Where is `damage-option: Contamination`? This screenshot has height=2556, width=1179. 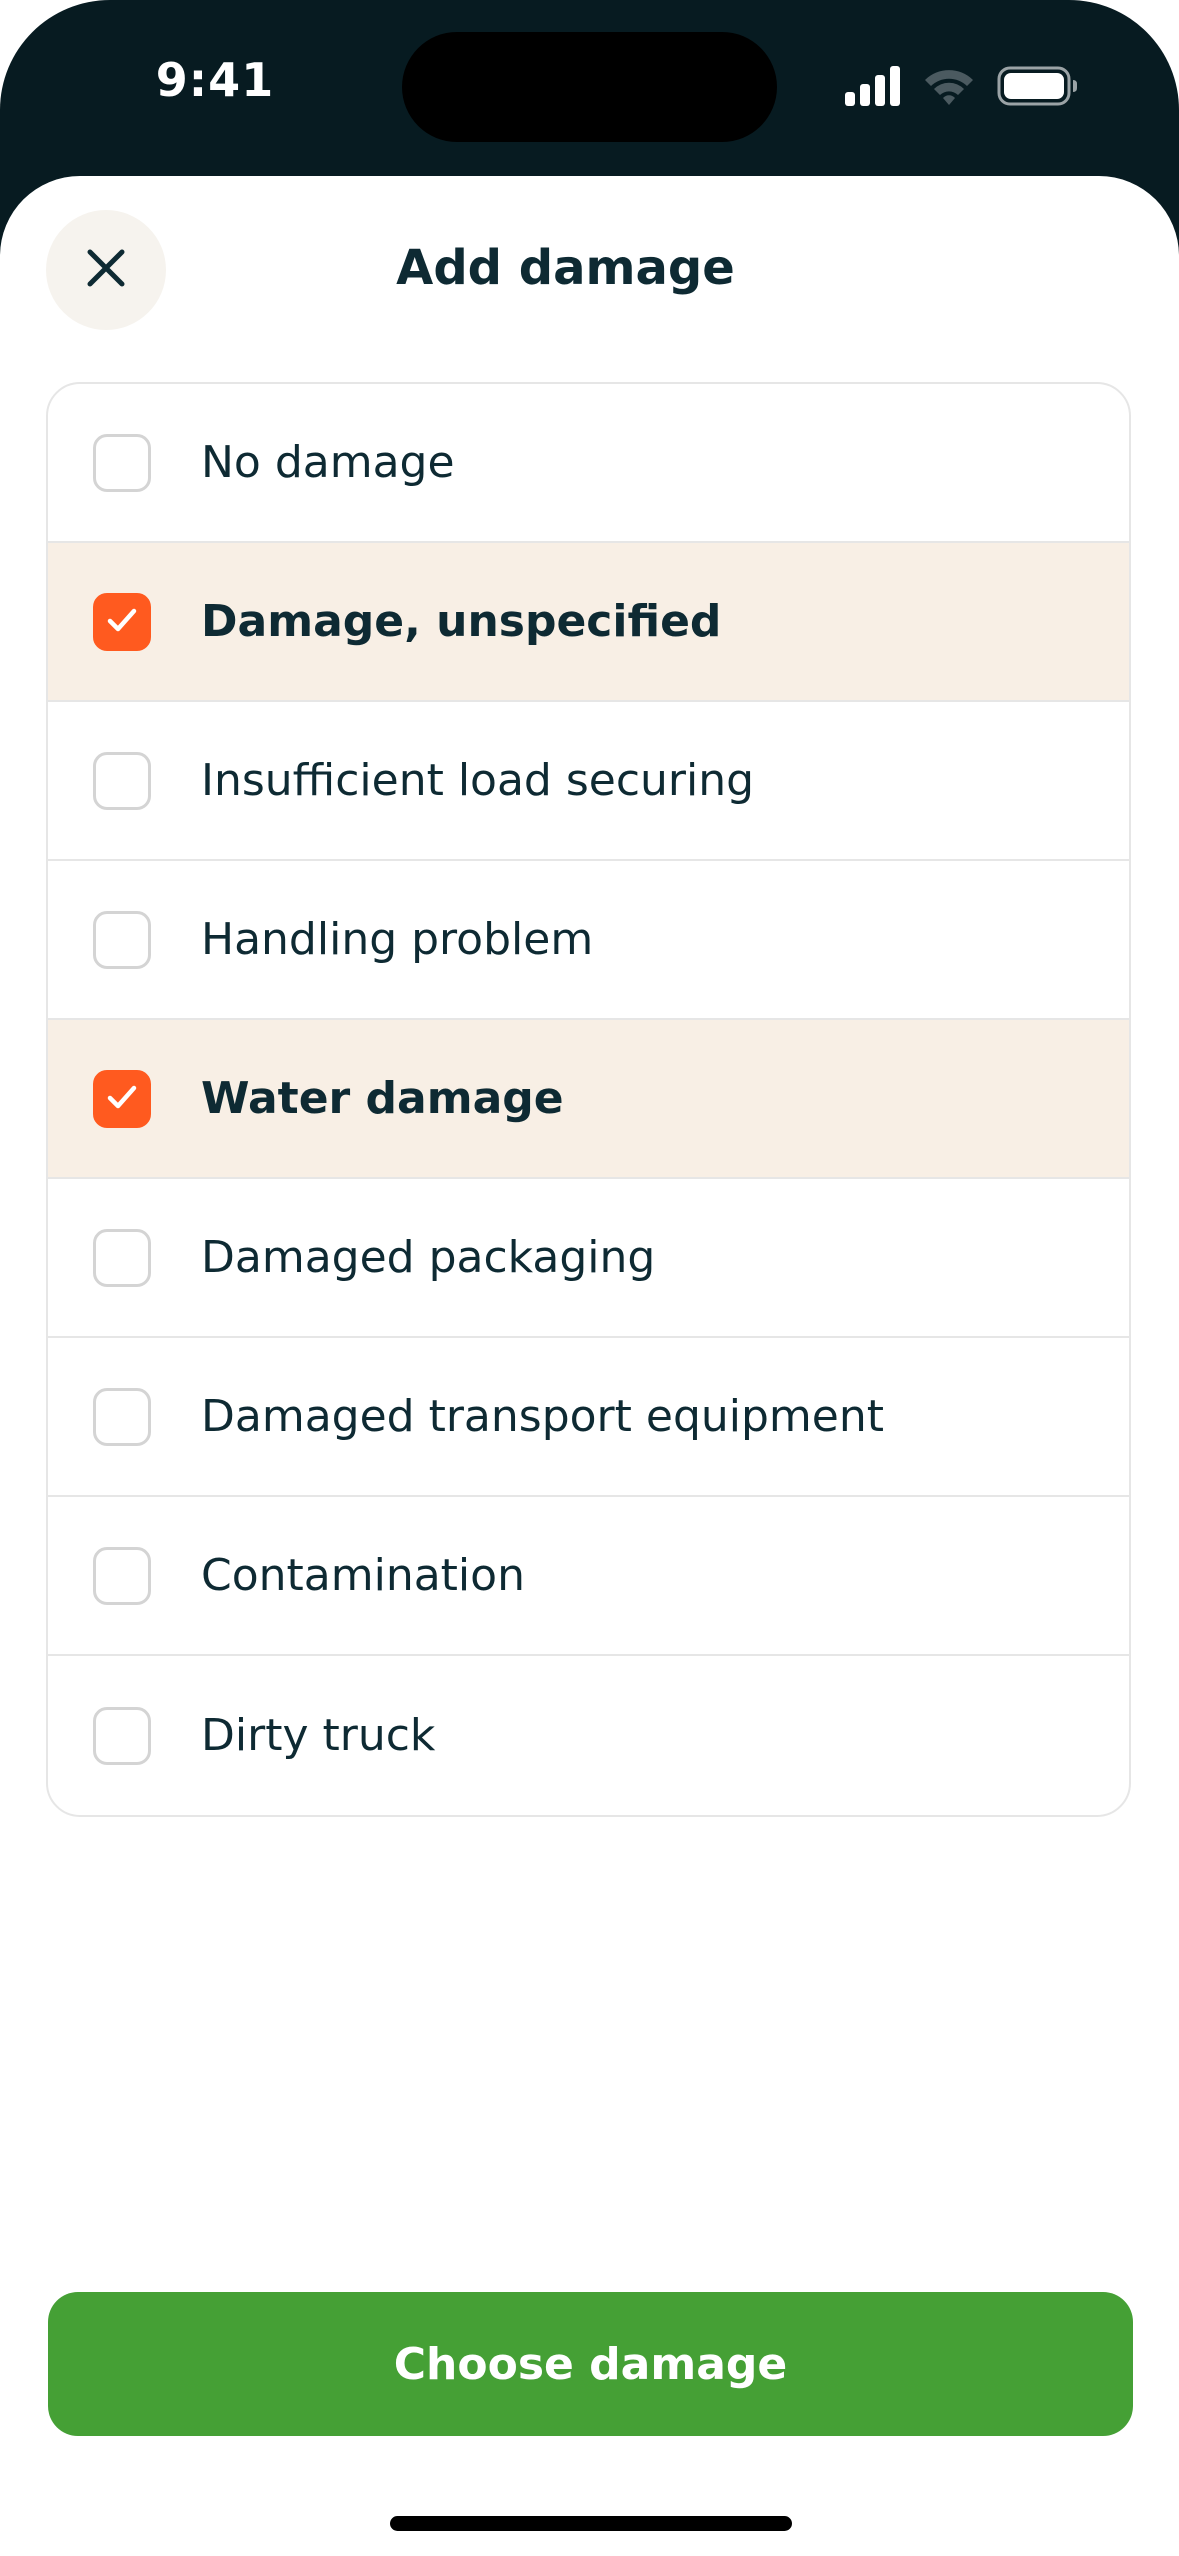
damage-option: Contamination is located at coordinates (588, 1576).